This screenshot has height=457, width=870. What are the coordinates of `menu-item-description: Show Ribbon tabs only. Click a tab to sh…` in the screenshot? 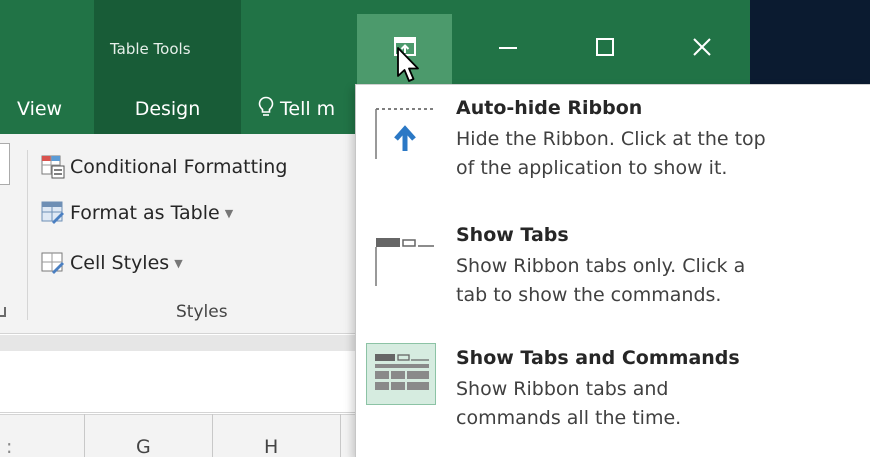 It's located at (658, 281).